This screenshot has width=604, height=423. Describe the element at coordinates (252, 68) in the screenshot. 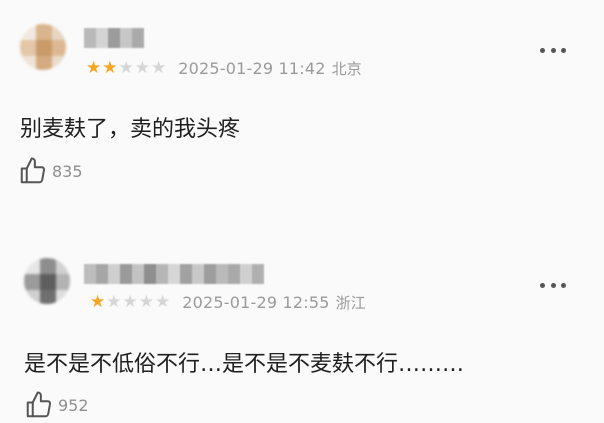

I see `timestamp: 2025-01-29 11:42` at that location.